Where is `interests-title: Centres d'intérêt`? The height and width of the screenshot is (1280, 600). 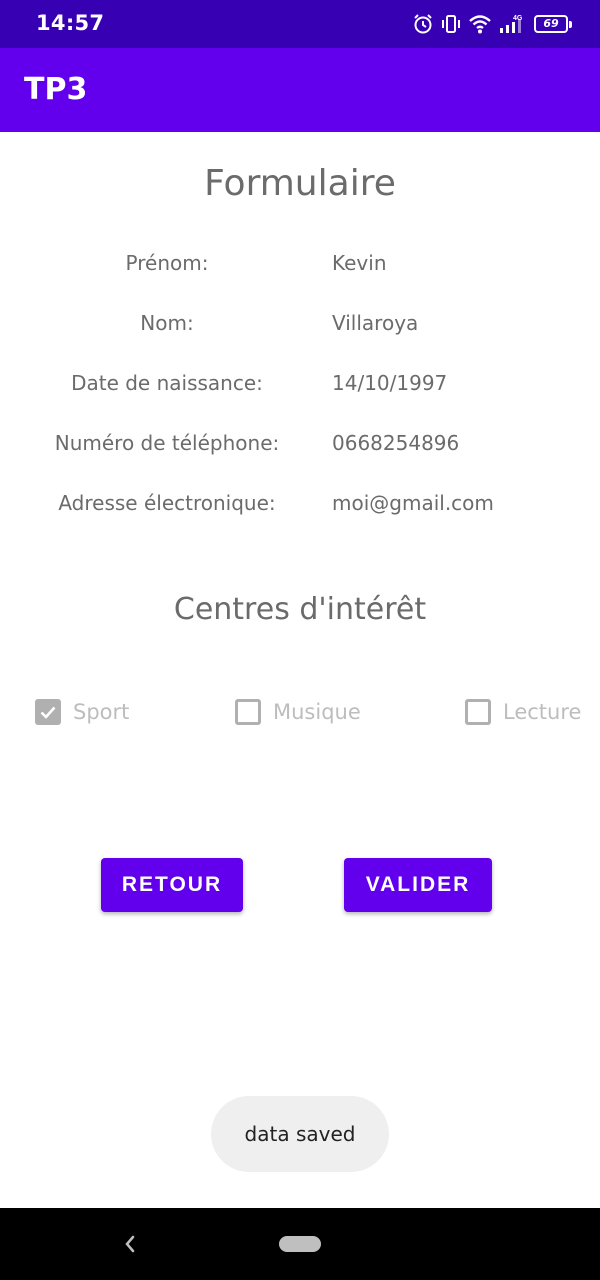 interests-title: Centres d'intérêt is located at coordinates (300, 609).